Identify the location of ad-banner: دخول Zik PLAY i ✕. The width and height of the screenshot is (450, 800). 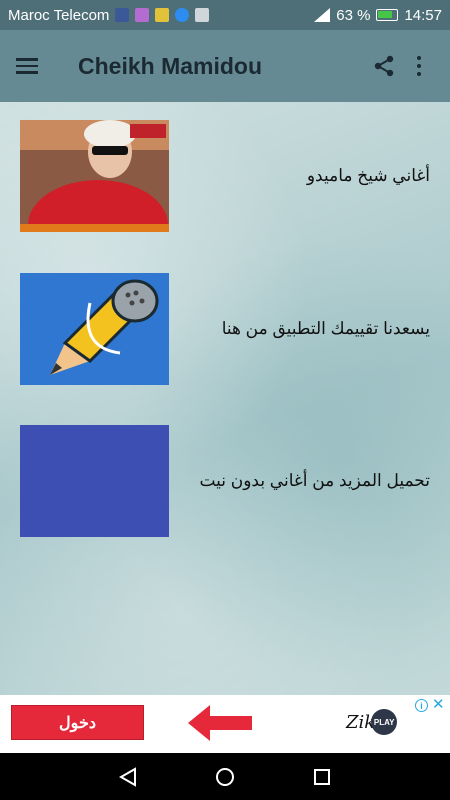
(225, 724).